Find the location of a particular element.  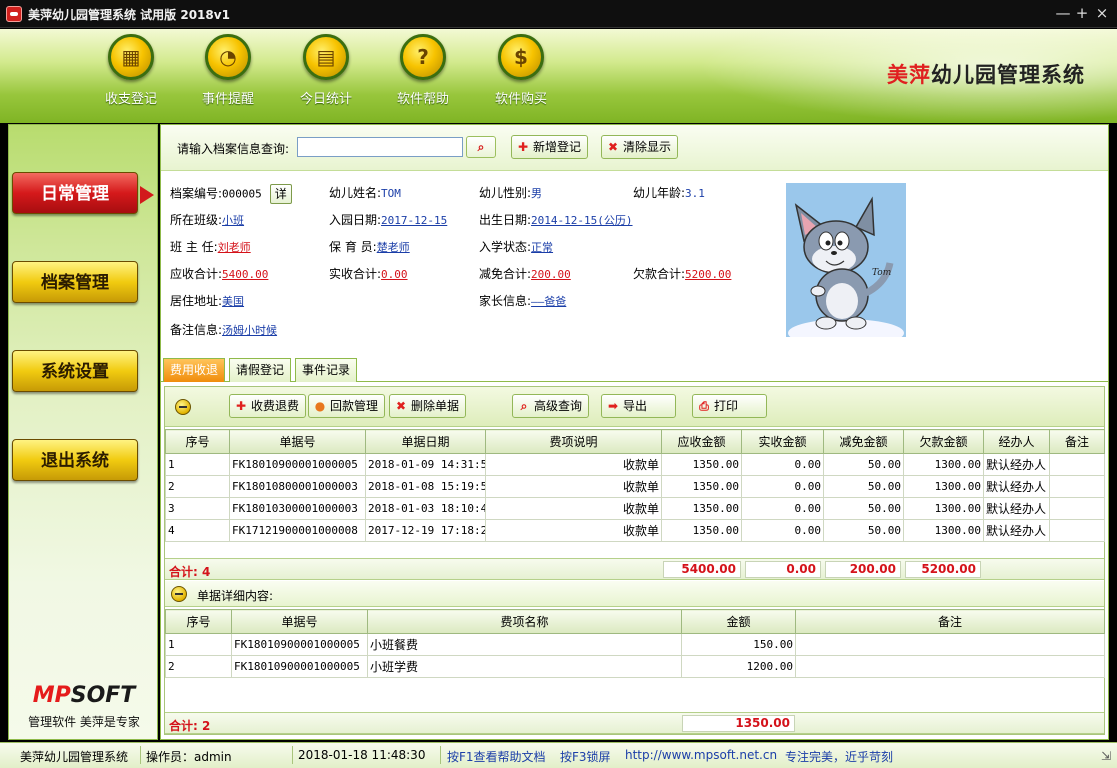

table-row: 2 FK18010900001000005 小班学费 1200.00 is located at coordinates (635, 666).